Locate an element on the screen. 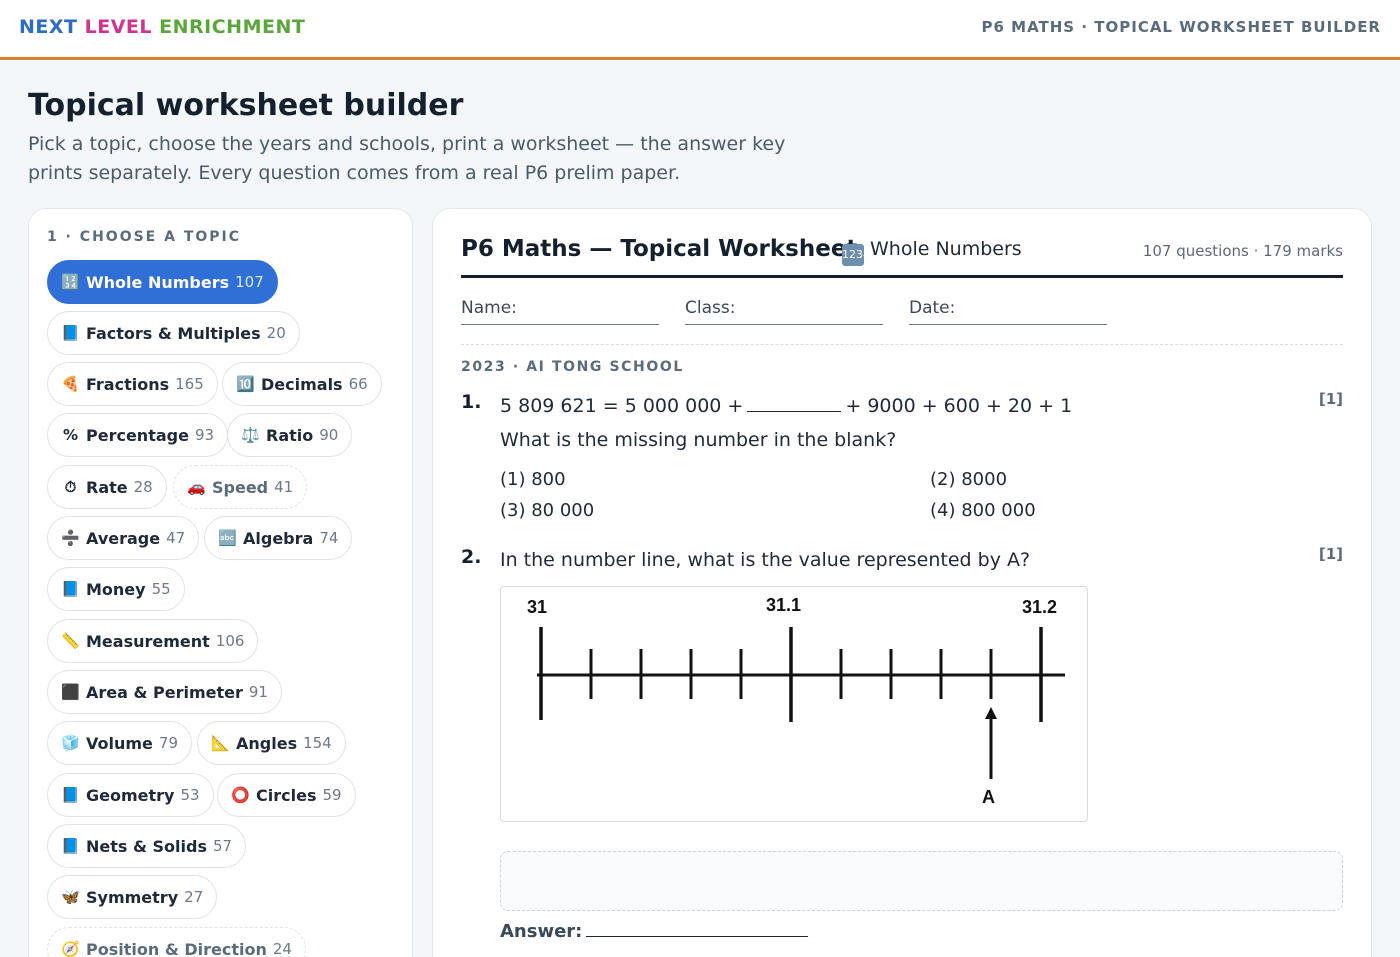 Image resolution: width=1400 pixels, height=957 pixels. option-1: (1) 800 is located at coordinates (533, 479).